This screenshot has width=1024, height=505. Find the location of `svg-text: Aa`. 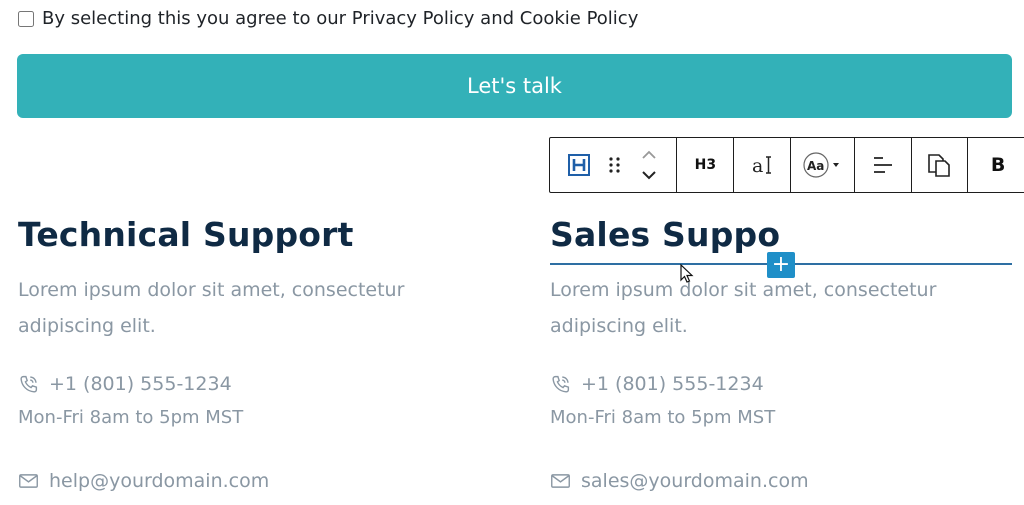

svg-text: Aa is located at coordinates (815, 166).